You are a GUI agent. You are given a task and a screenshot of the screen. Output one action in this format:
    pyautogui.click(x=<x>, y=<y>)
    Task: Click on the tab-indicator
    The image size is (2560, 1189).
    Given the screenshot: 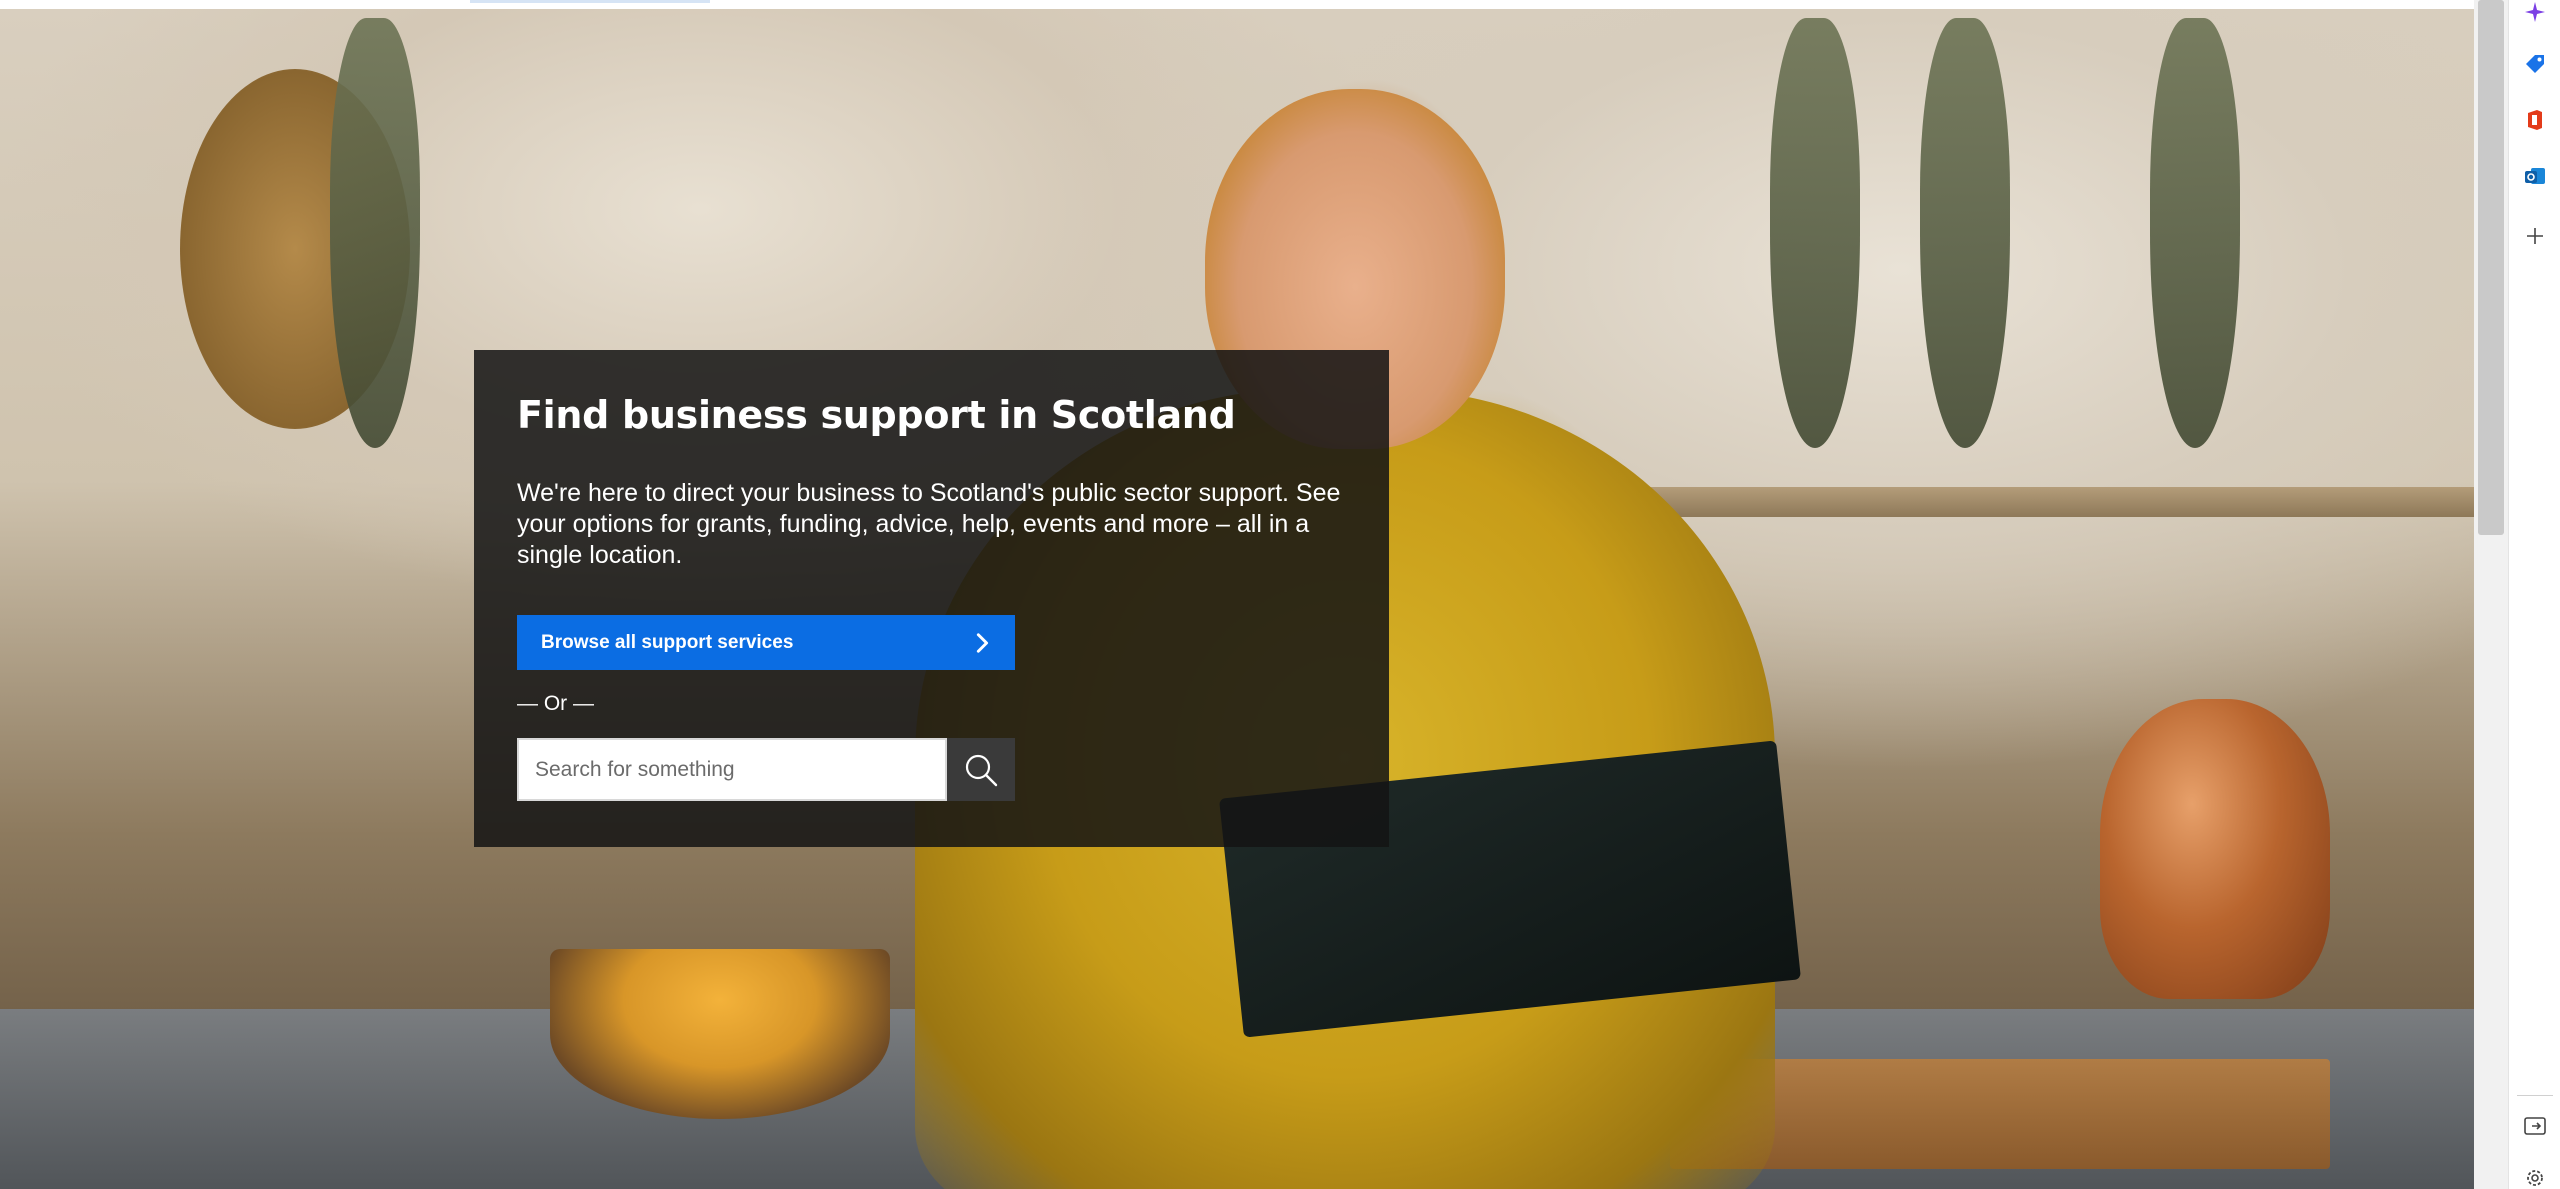 What is the action you would take?
    pyautogui.click(x=590, y=1)
    